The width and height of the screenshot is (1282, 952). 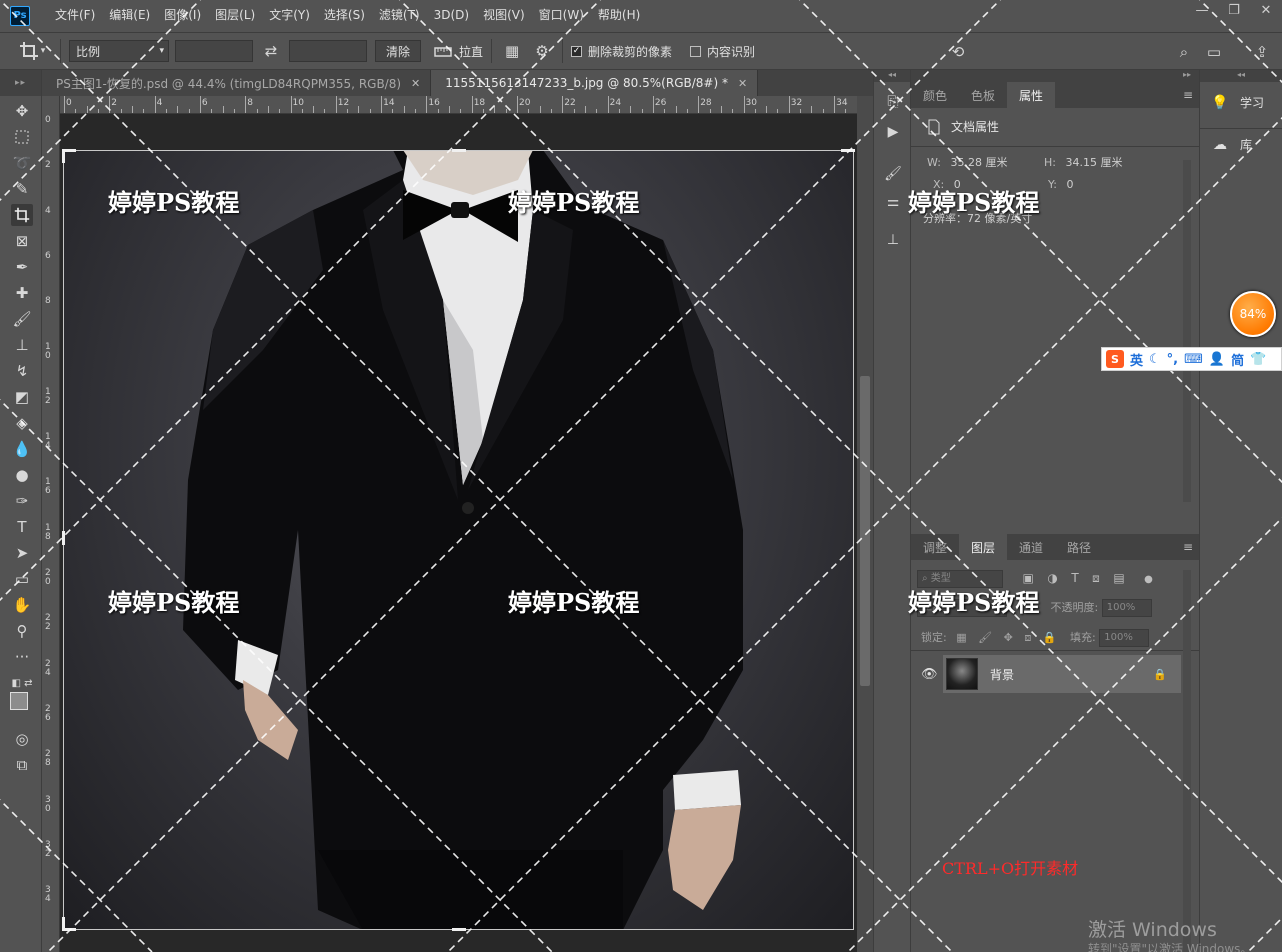 What do you see at coordinates (893, 174) in the screenshot?
I see `brush-settings-icon: 🖌` at bounding box center [893, 174].